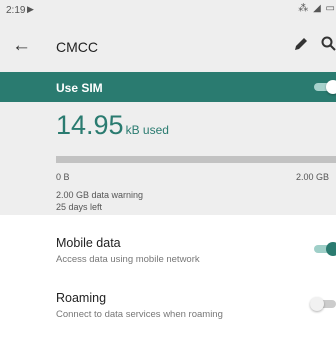 This screenshot has width=336, height=349. I want to click on setting-subtitle: Connect to data services when roaming, so click(139, 314).